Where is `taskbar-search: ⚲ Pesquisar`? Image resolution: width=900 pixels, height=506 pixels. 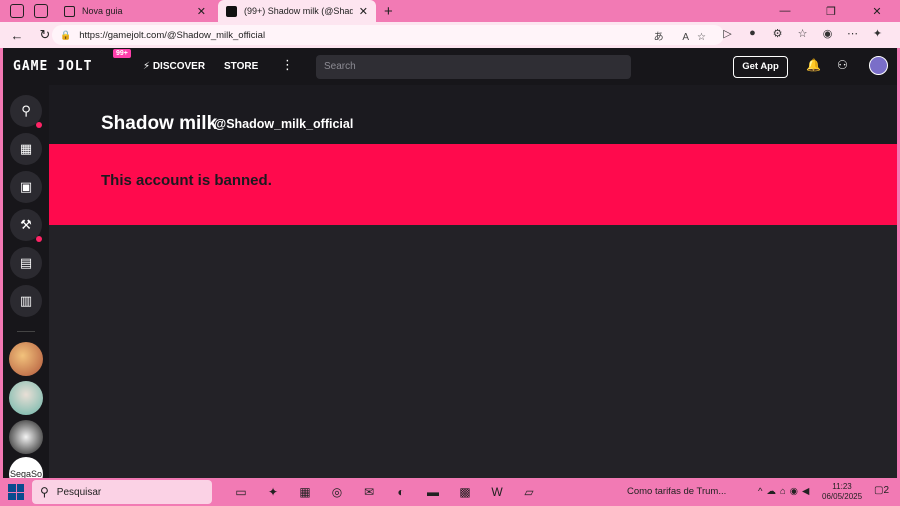
taskbar-search: ⚲ Pesquisar is located at coordinates (122, 492).